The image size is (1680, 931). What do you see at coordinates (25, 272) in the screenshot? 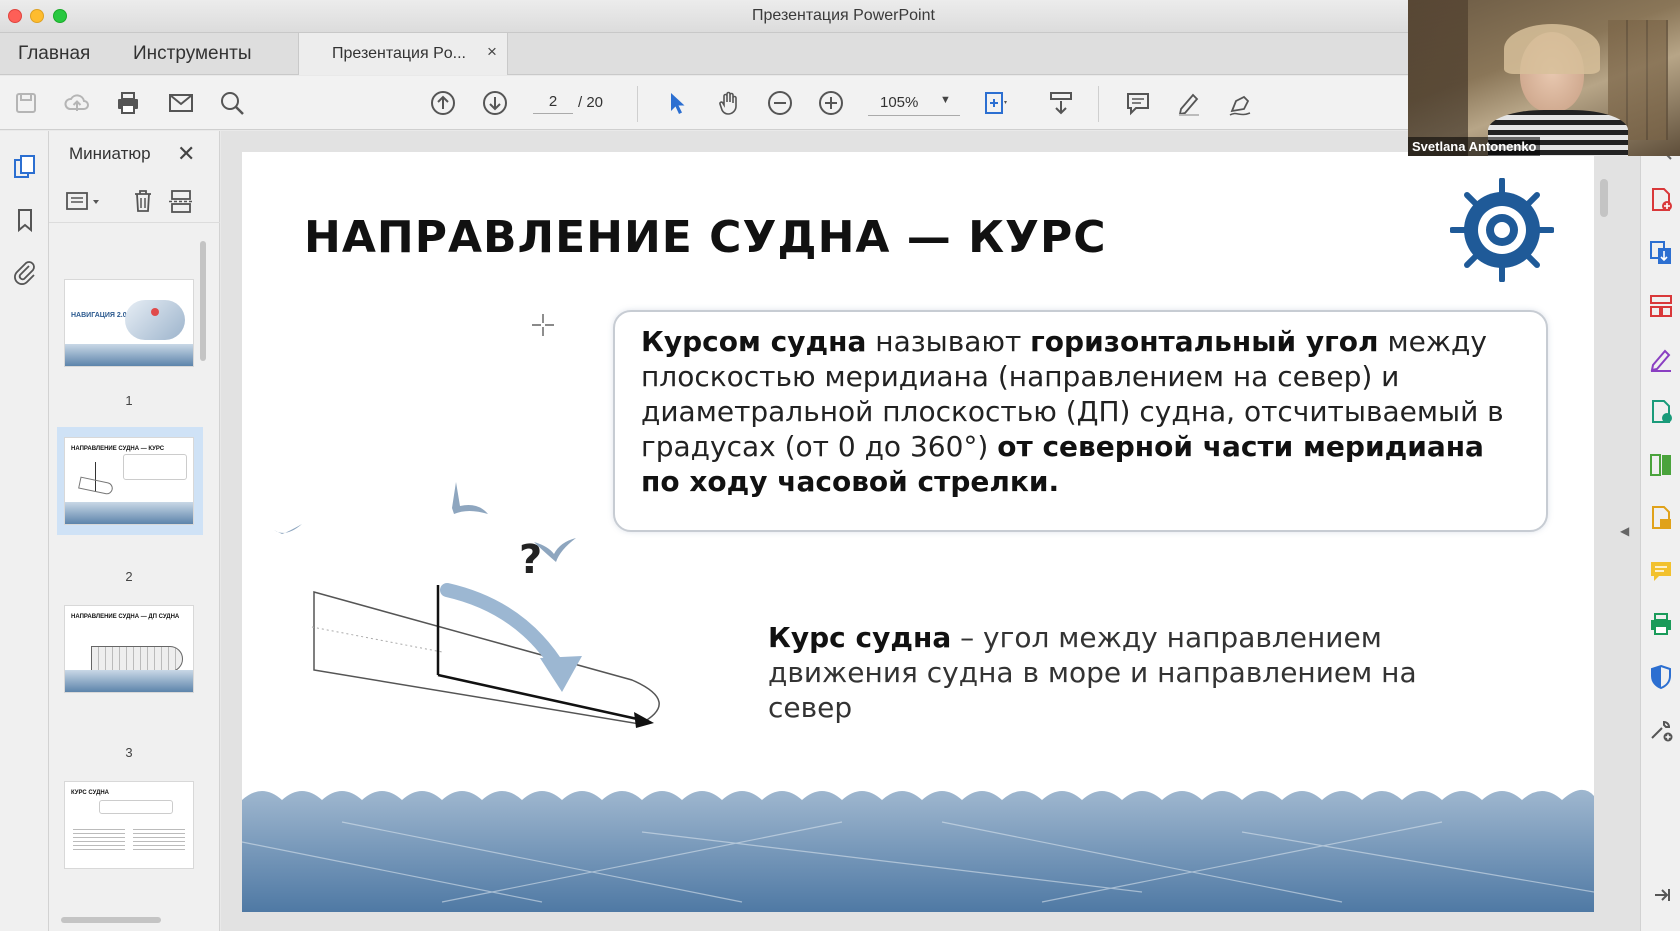
I see `attachment-icon` at bounding box center [25, 272].